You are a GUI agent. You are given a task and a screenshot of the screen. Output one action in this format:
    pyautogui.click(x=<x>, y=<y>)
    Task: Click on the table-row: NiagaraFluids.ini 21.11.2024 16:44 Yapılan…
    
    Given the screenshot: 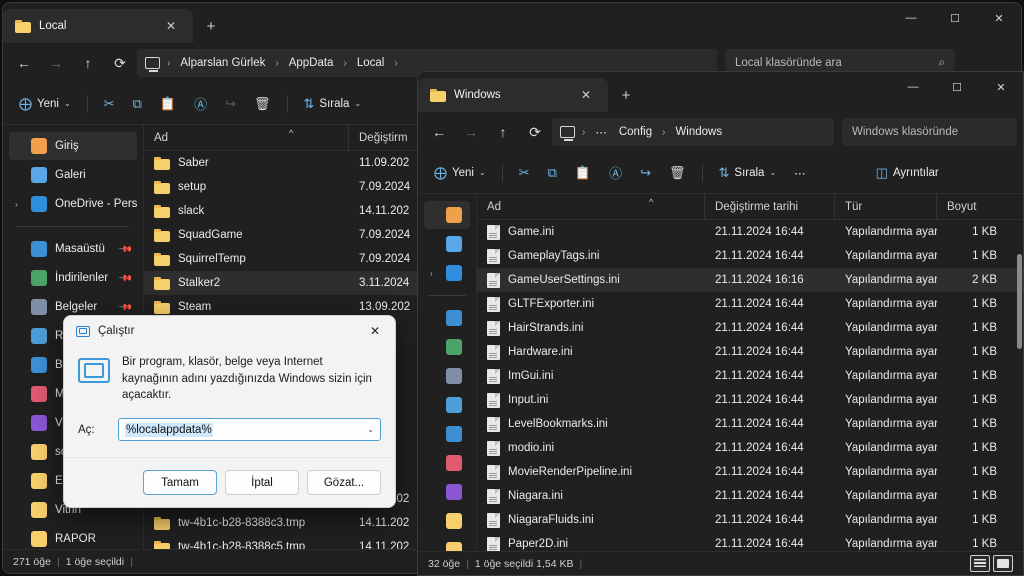 What is the action you would take?
    pyautogui.click(x=750, y=520)
    